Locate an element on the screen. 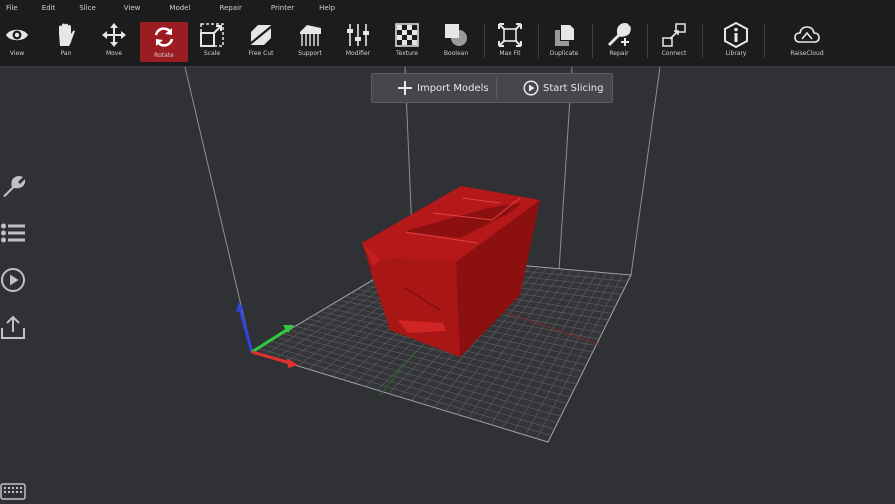  menu-edit: Edit is located at coordinates (46, 8).